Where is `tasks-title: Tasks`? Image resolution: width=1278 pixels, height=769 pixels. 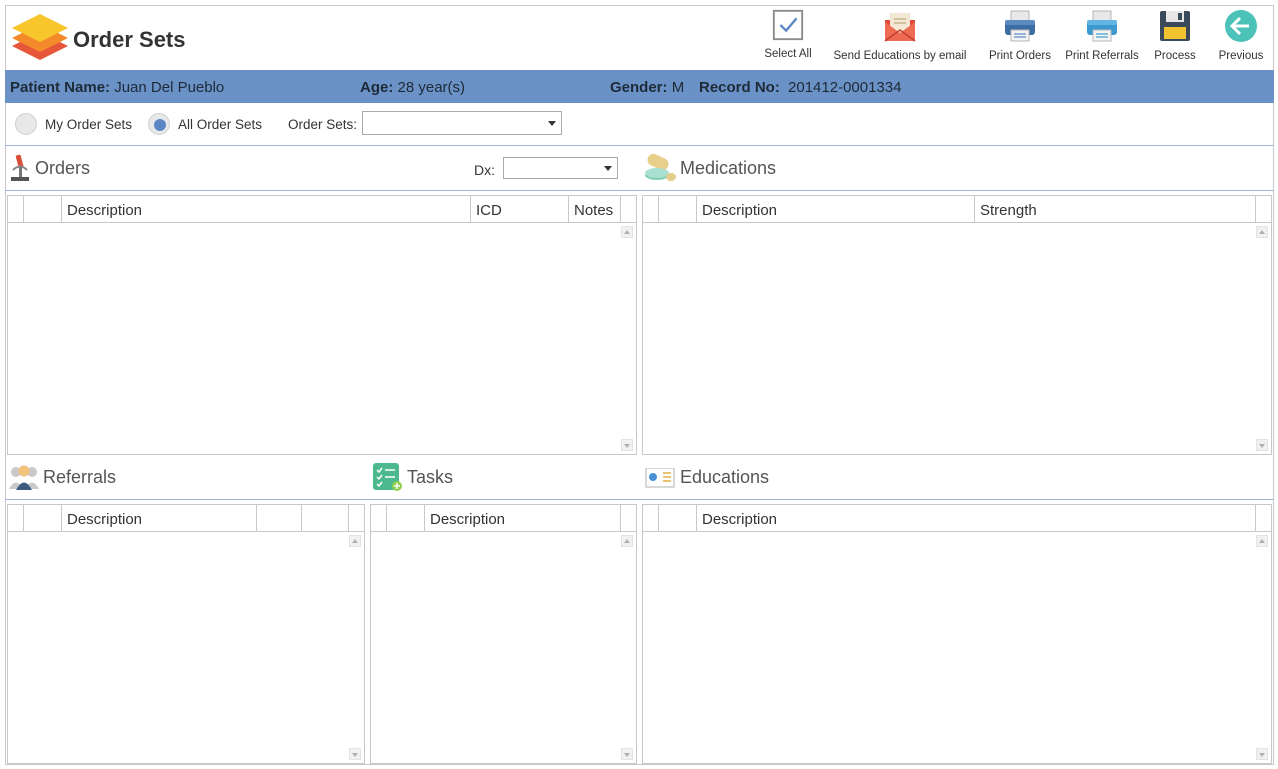
tasks-title: Tasks is located at coordinates (430, 476).